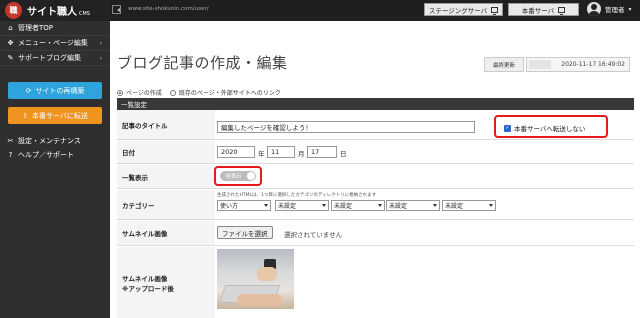  What do you see at coordinates (245, 232) in the screenshot?
I see `choose-file-button: ファイルを選択` at bounding box center [245, 232].